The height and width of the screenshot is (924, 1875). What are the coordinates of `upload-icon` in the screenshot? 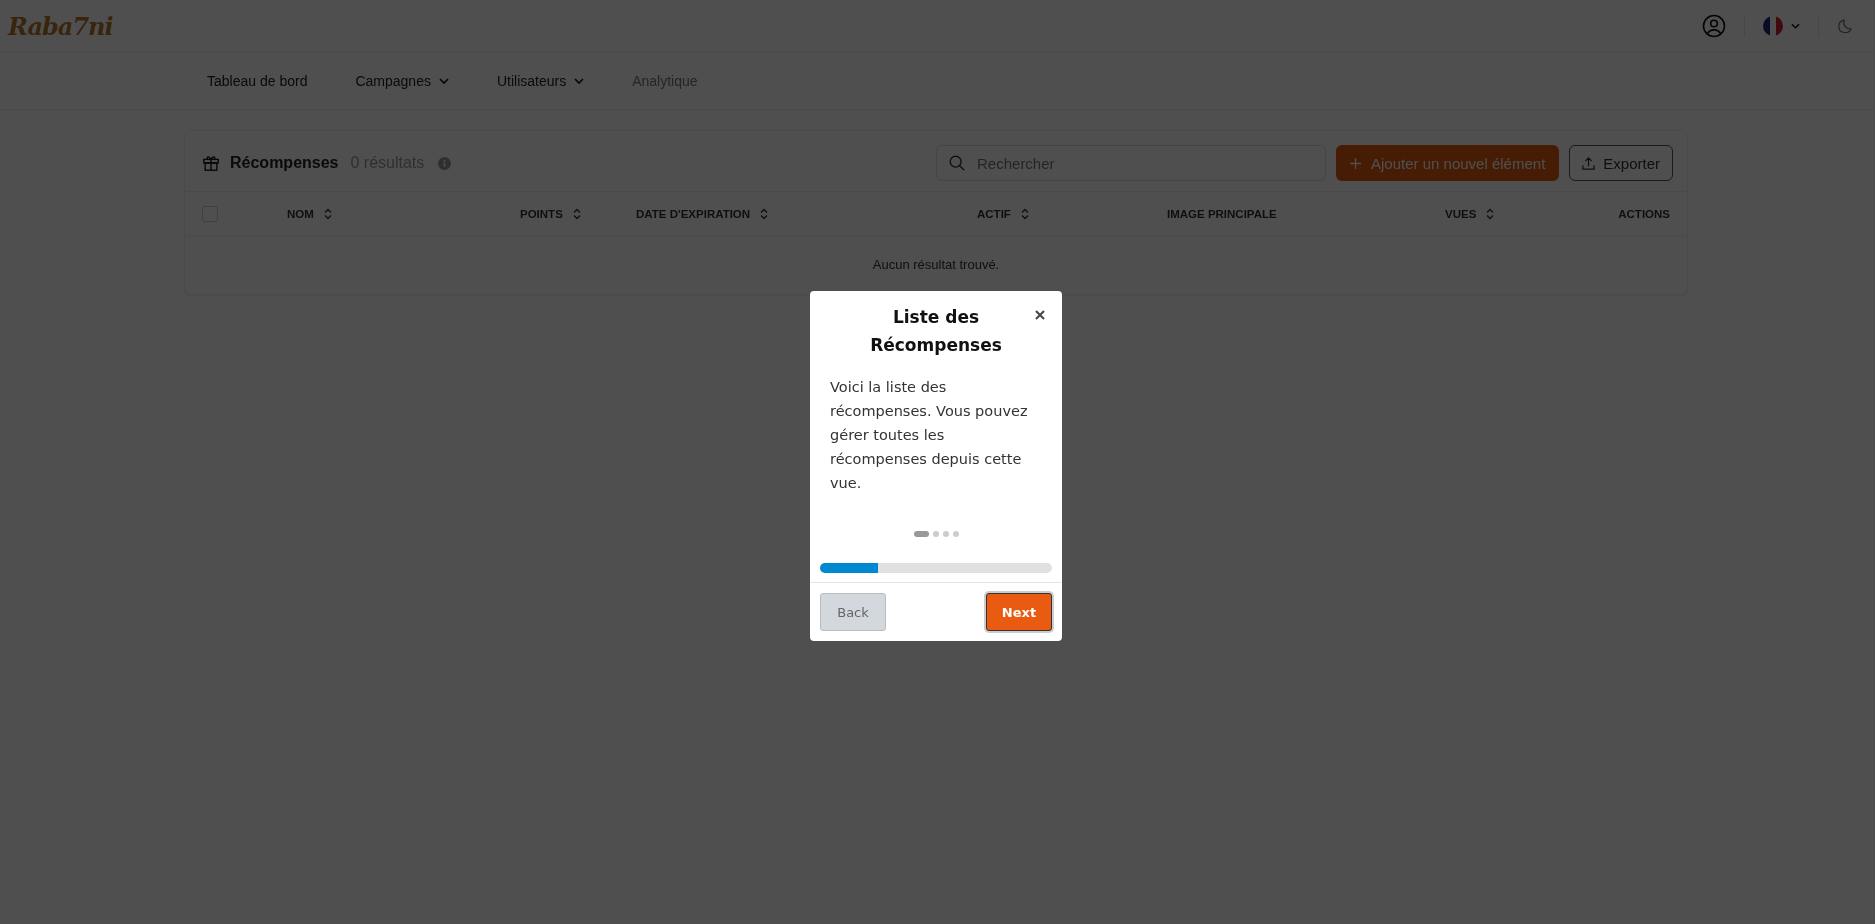 It's located at (1589, 163).